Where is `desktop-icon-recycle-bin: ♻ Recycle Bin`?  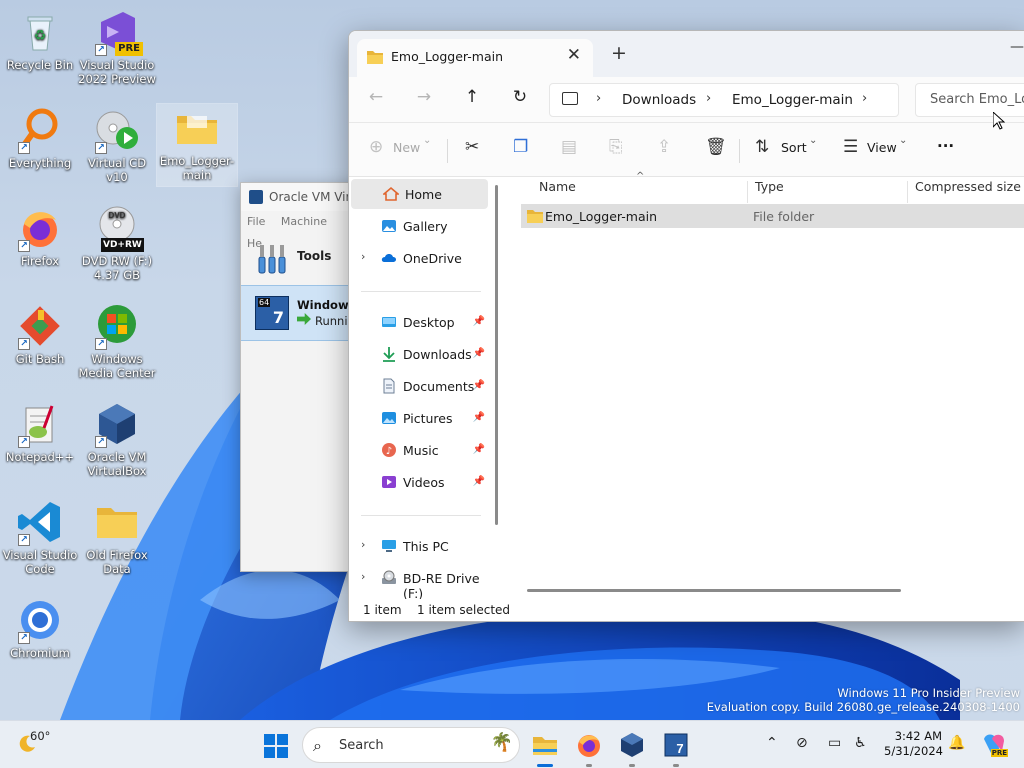 desktop-icon-recycle-bin: ♻ Recycle Bin is located at coordinates (40, 40).